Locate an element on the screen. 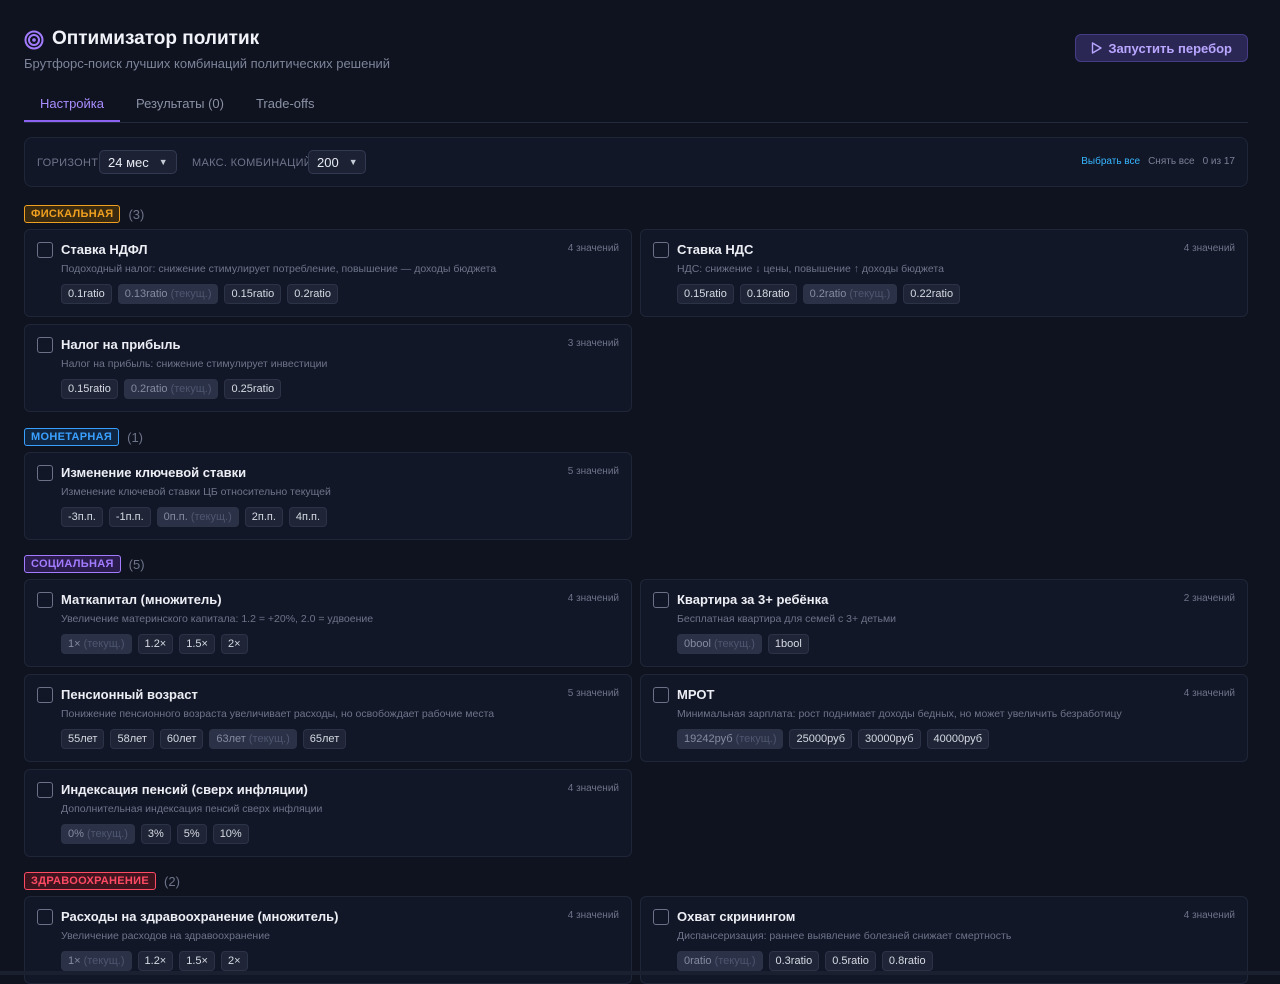 The image size is (1280, 984). value-chip: 25000руб is located at coordinates (820, 739).